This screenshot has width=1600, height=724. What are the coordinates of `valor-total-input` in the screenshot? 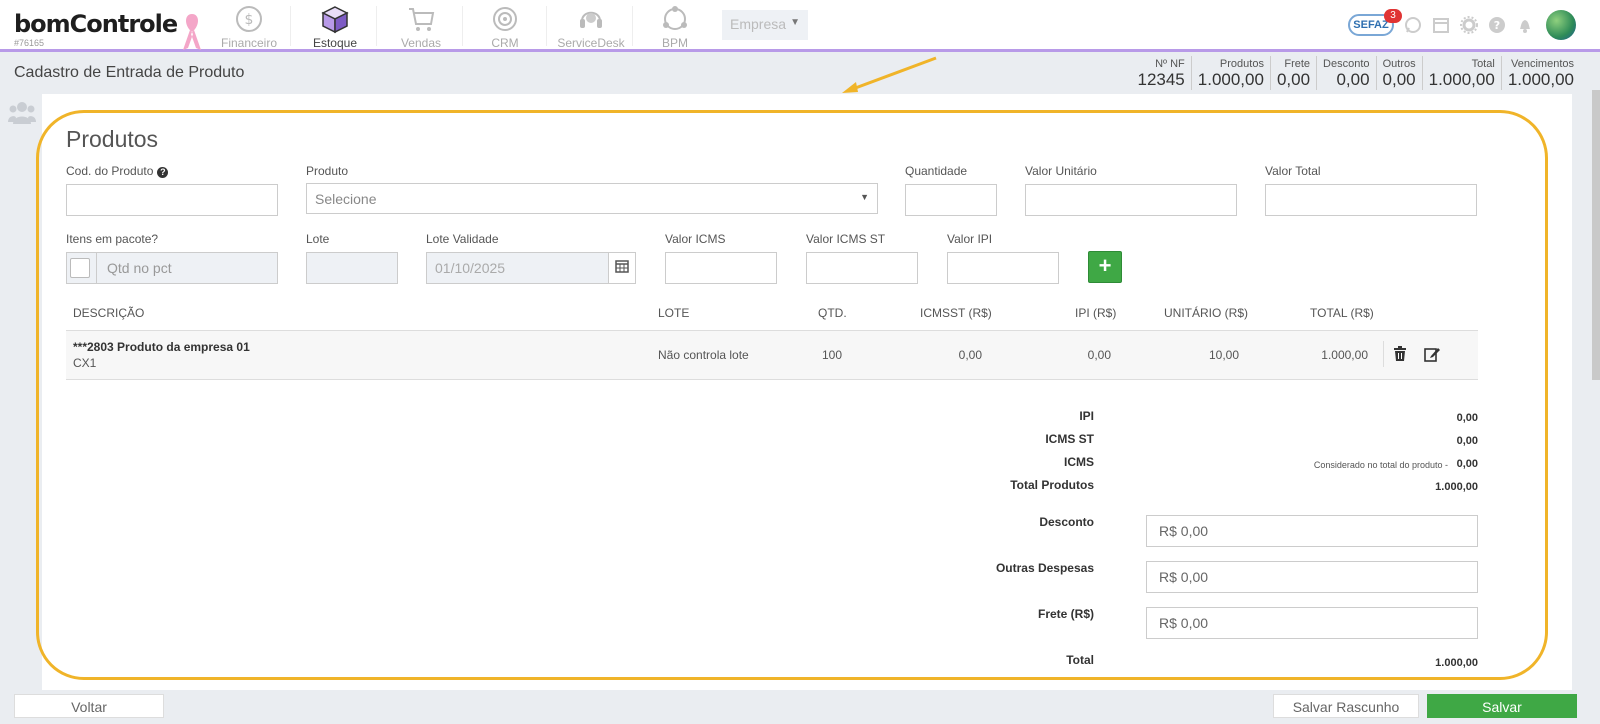 It's located at (1371, 200).